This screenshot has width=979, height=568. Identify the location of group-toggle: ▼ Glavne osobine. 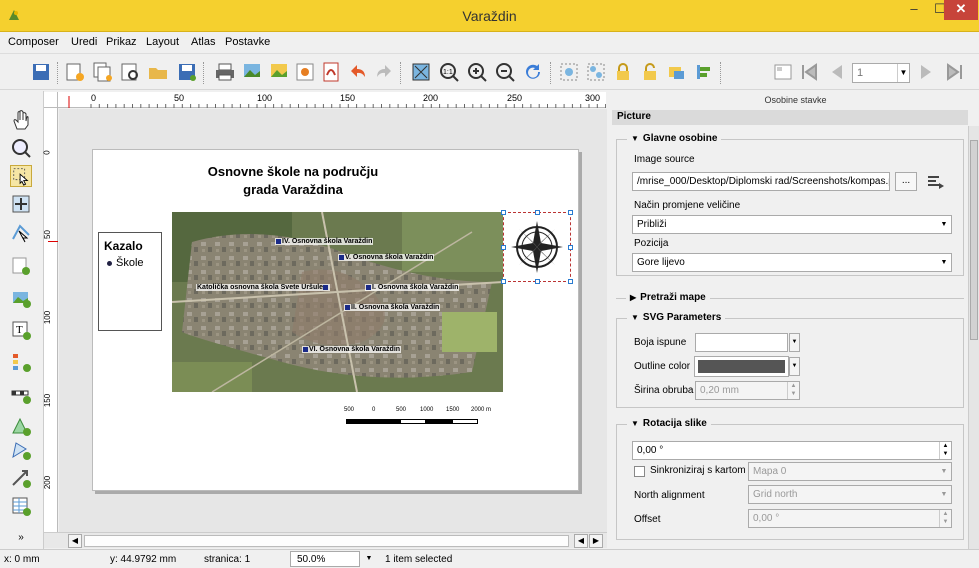
(674, 138).